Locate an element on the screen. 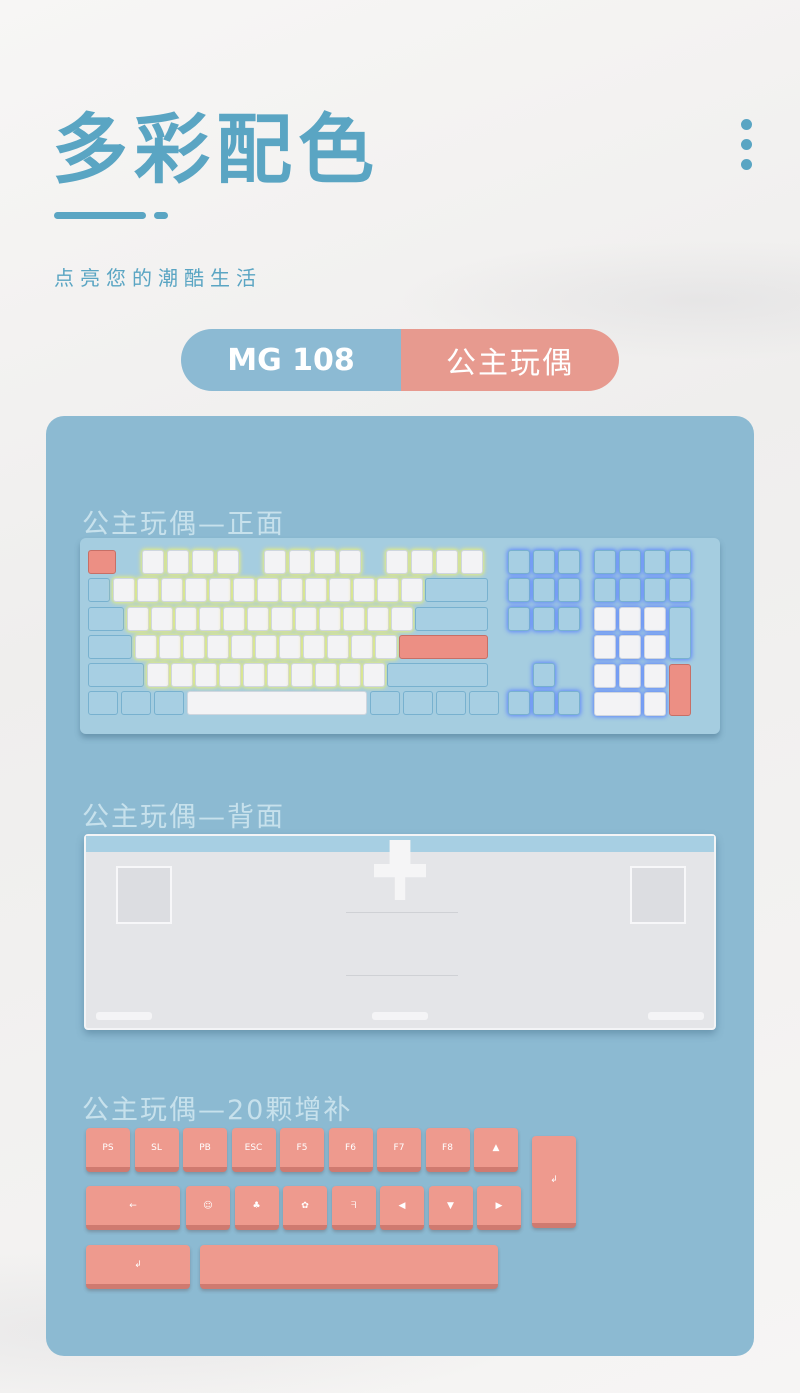 The width and height of the screenshot is (800, 1393). extra-keycap: F6 is located at coordinates (350, 1150).